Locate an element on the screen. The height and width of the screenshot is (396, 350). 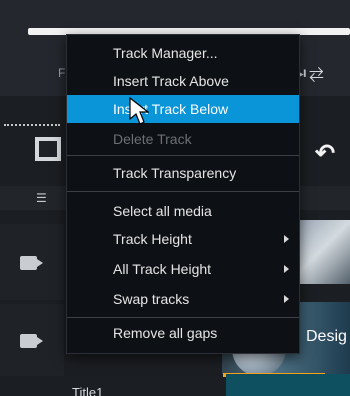
menu-item-track-transparency: Track Transparency is located at coordinates (183, 173).